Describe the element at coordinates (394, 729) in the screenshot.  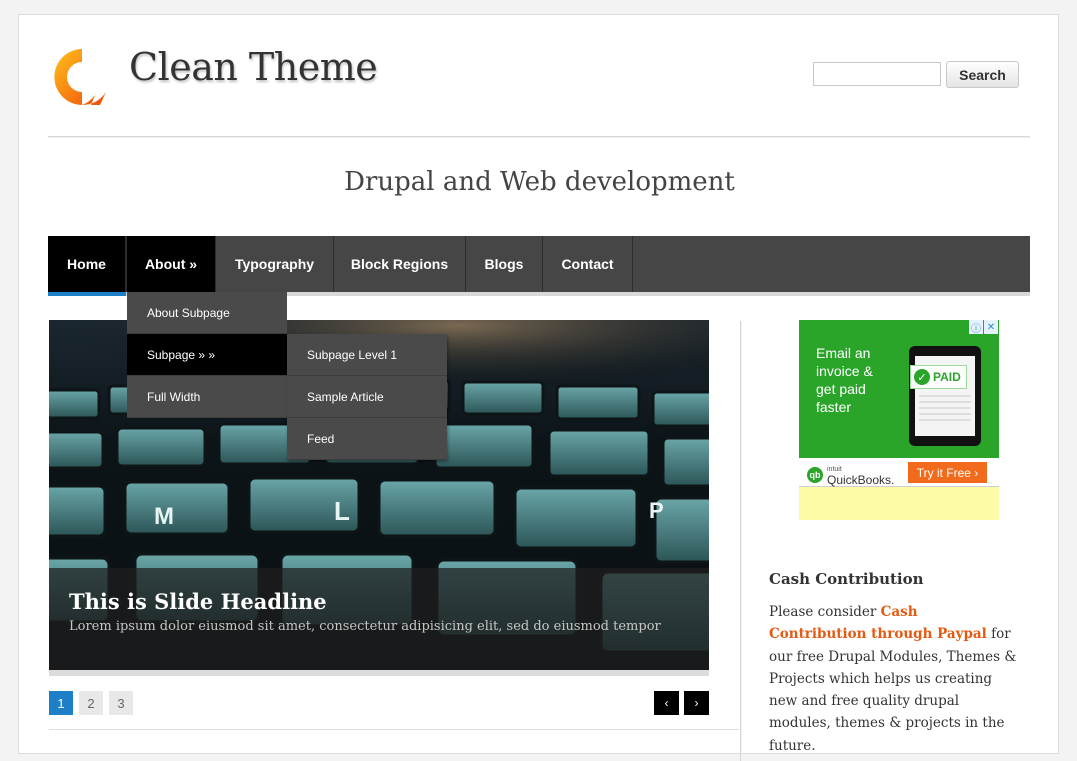
I see `content-divider` at that location.